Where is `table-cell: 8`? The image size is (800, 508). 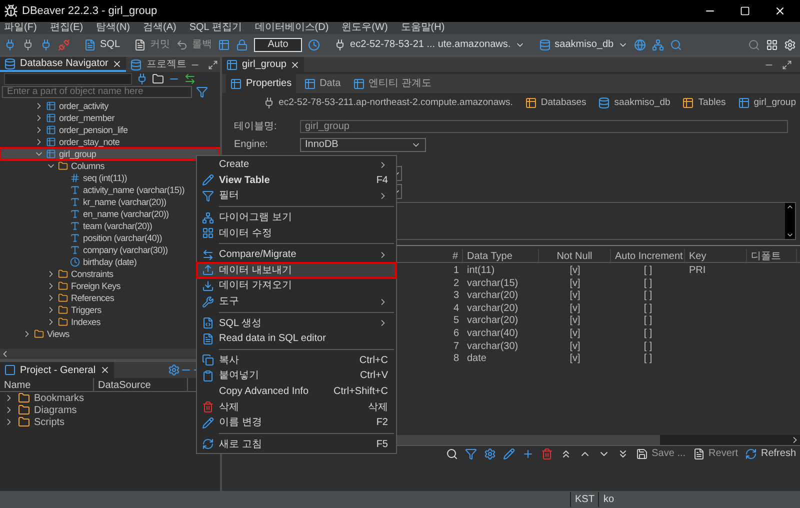
table-cell: 8 is located at coordinates (456, 358).